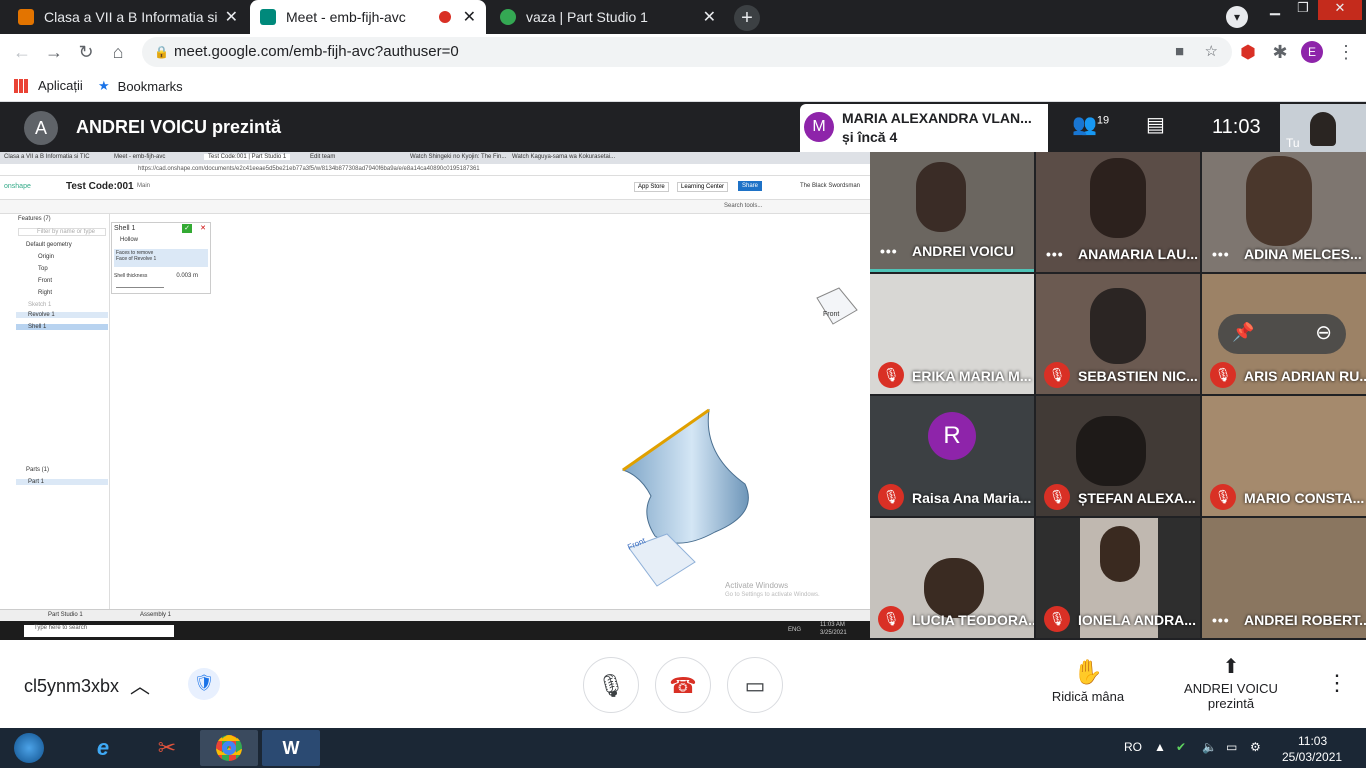 This screenshot has width=1366, height=768. I want to click on shared-tab: Clasa a VII a B Informatia si TIC, so click(47, 157).